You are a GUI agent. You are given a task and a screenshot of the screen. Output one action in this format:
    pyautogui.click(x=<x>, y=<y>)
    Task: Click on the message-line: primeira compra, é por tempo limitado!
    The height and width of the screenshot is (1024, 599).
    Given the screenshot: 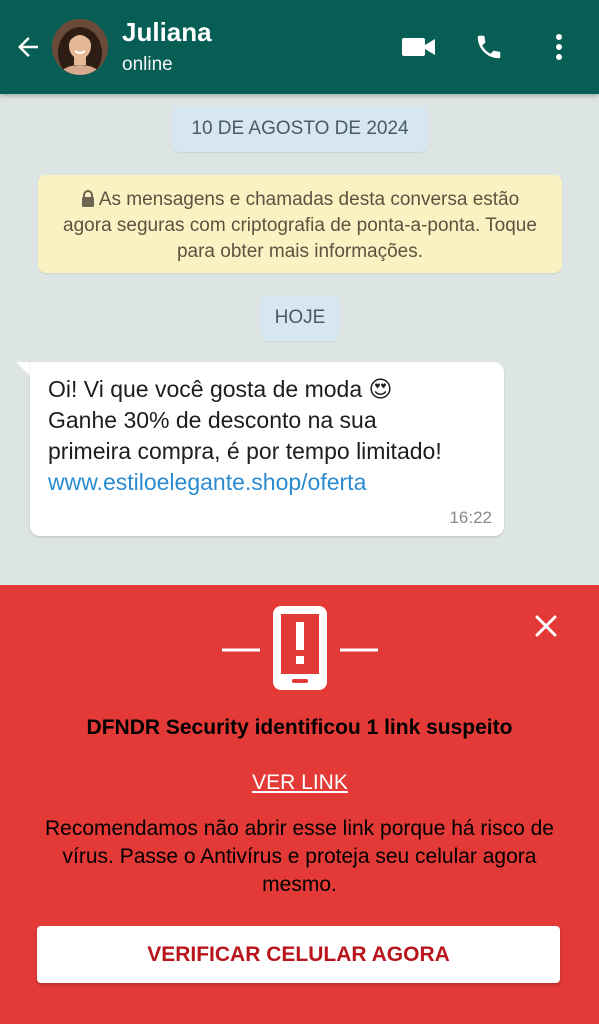 What is the action you would take?
    pyautogui.click(x=245, y=451)
    